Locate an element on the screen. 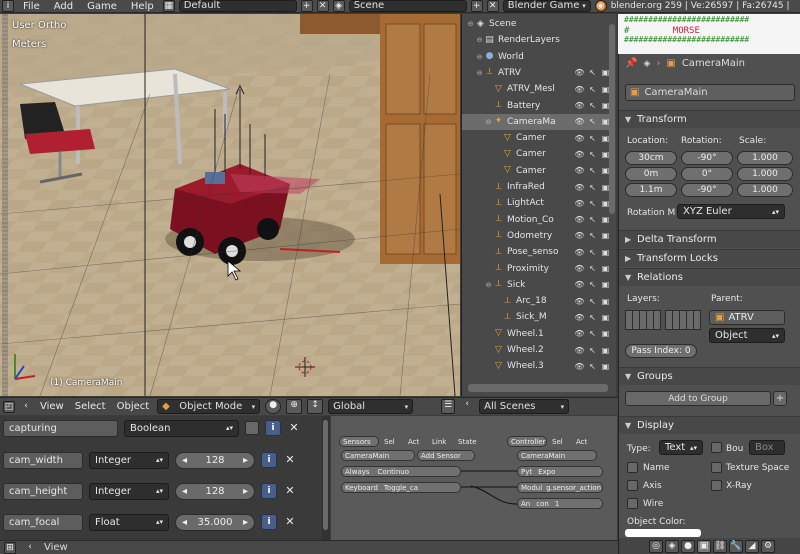 This screenshot has height=554, width=800. outliner-row: ⟂ InfraRed 👁 ↖ ▣ is located at coordinates (537, 187).